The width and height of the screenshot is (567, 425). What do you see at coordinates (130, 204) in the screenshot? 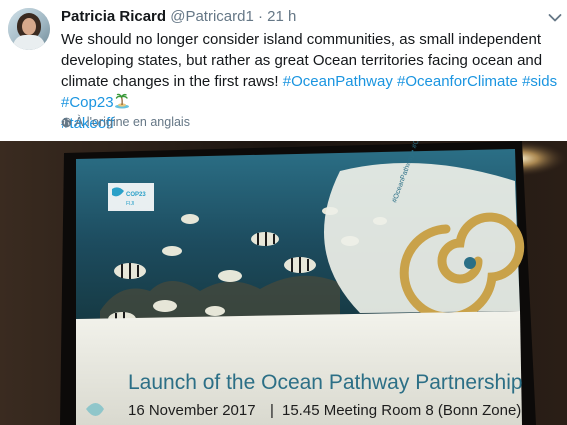
I see `cop23-logo-subtext: FIJI` at bounding box center [130, 204].